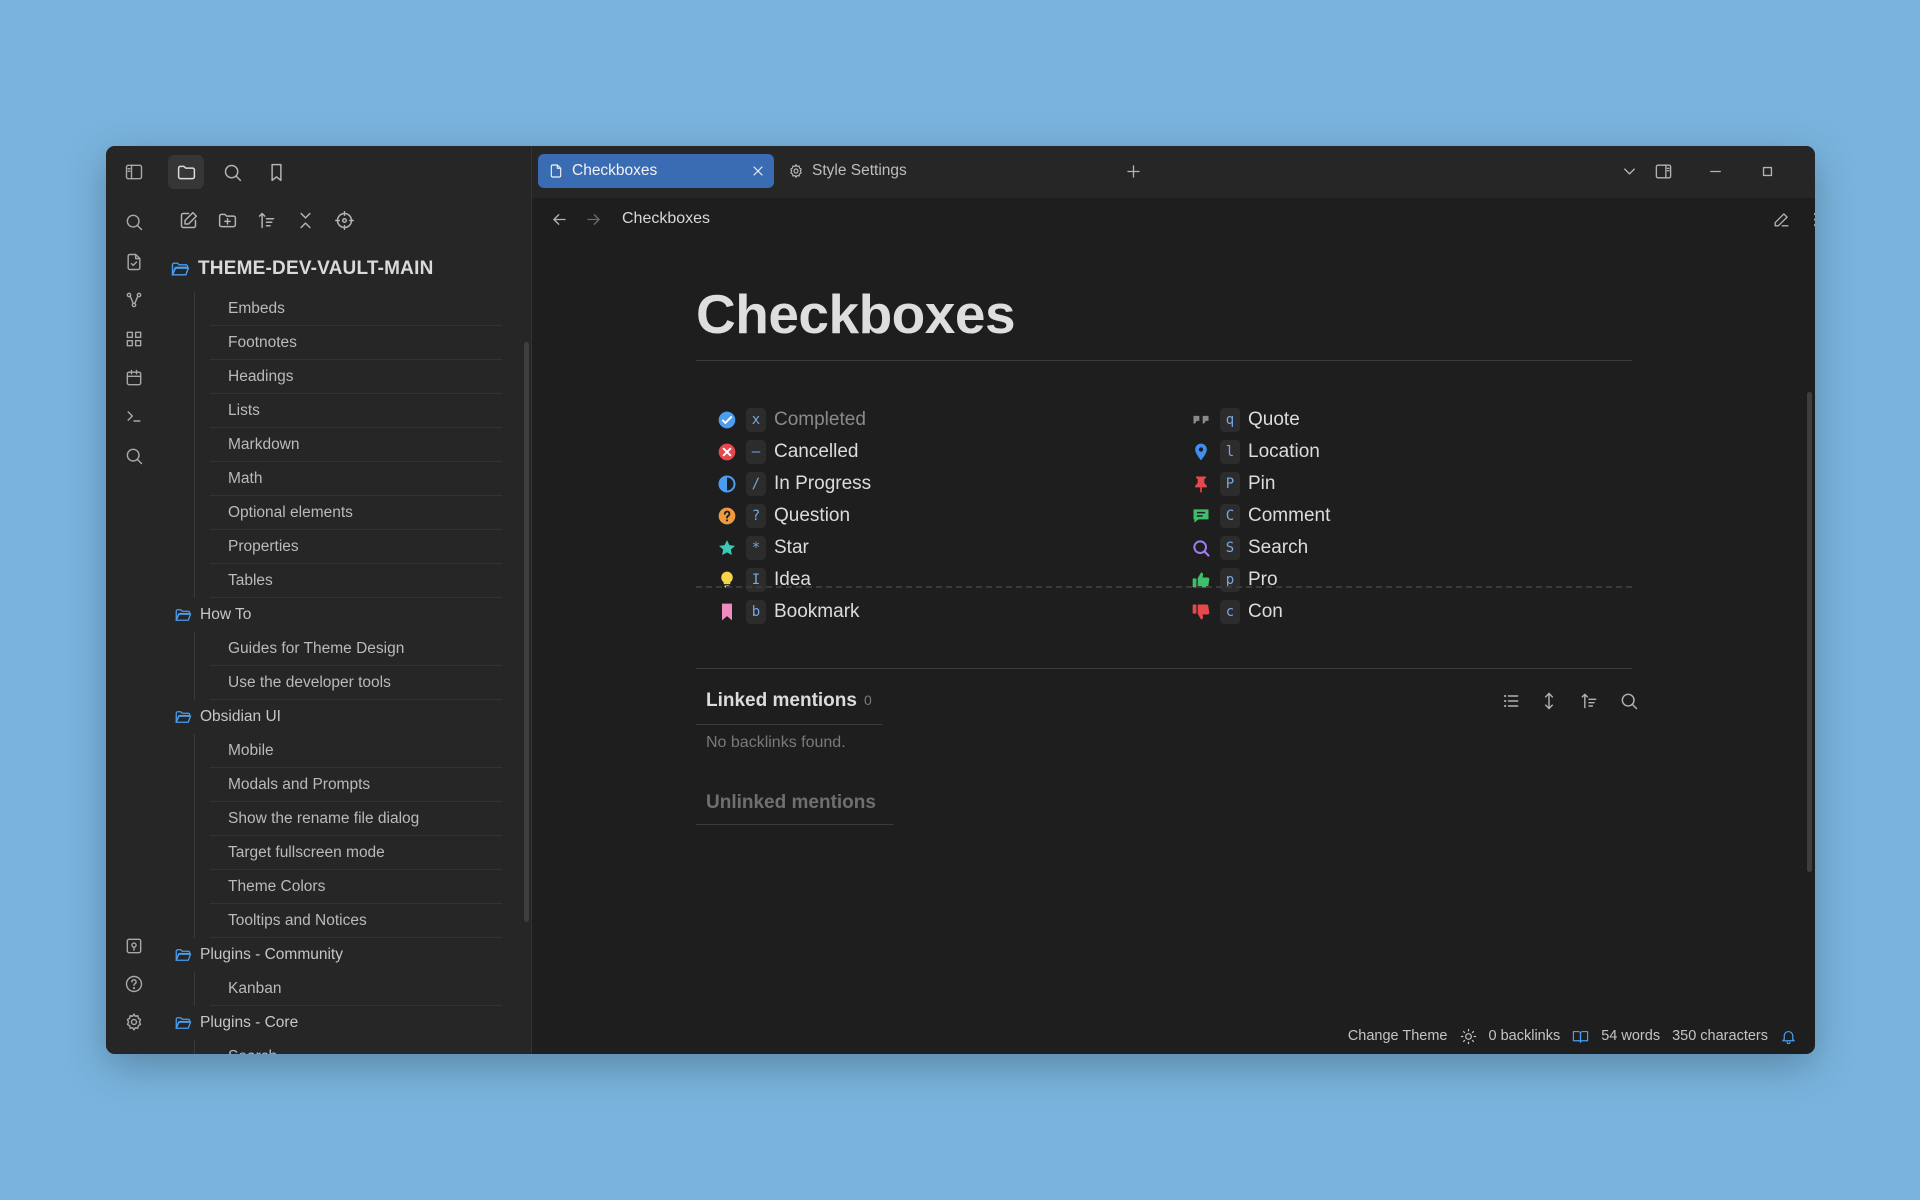 This screenshot has height=1200, width=1920. I want to click on tree-file: Use the developer tools, so click(332, 683).